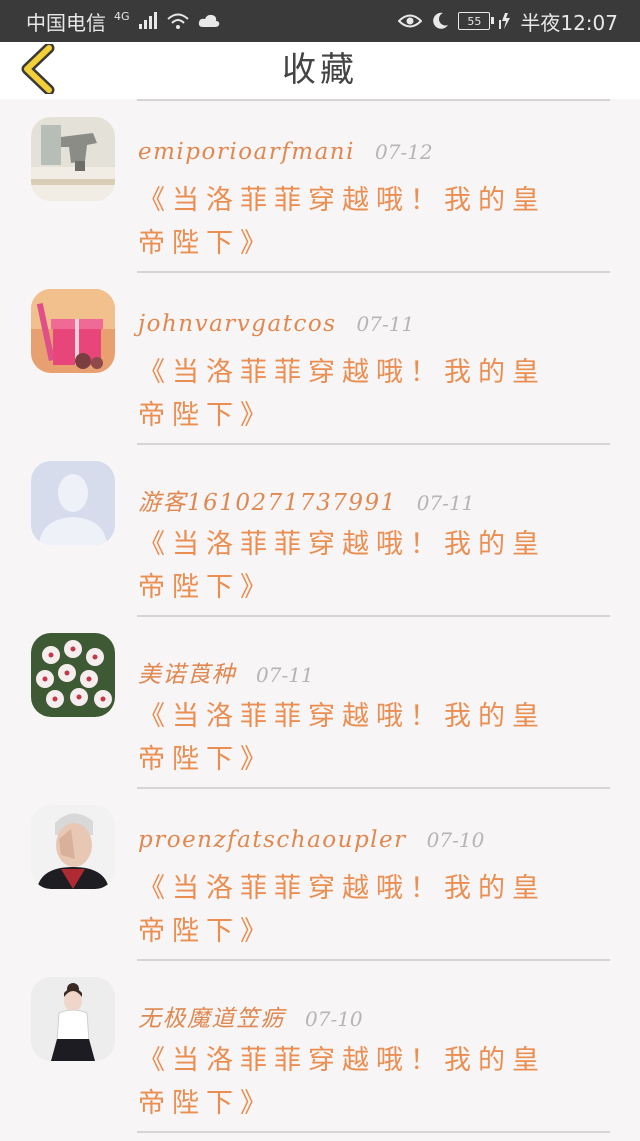 Image resolution: width=640 pixels, height=1141 pixels. What do you see at coordinates (73, 331) in the screenshot?
I see `gift-box-avatar` at bounding box center [73, 331].